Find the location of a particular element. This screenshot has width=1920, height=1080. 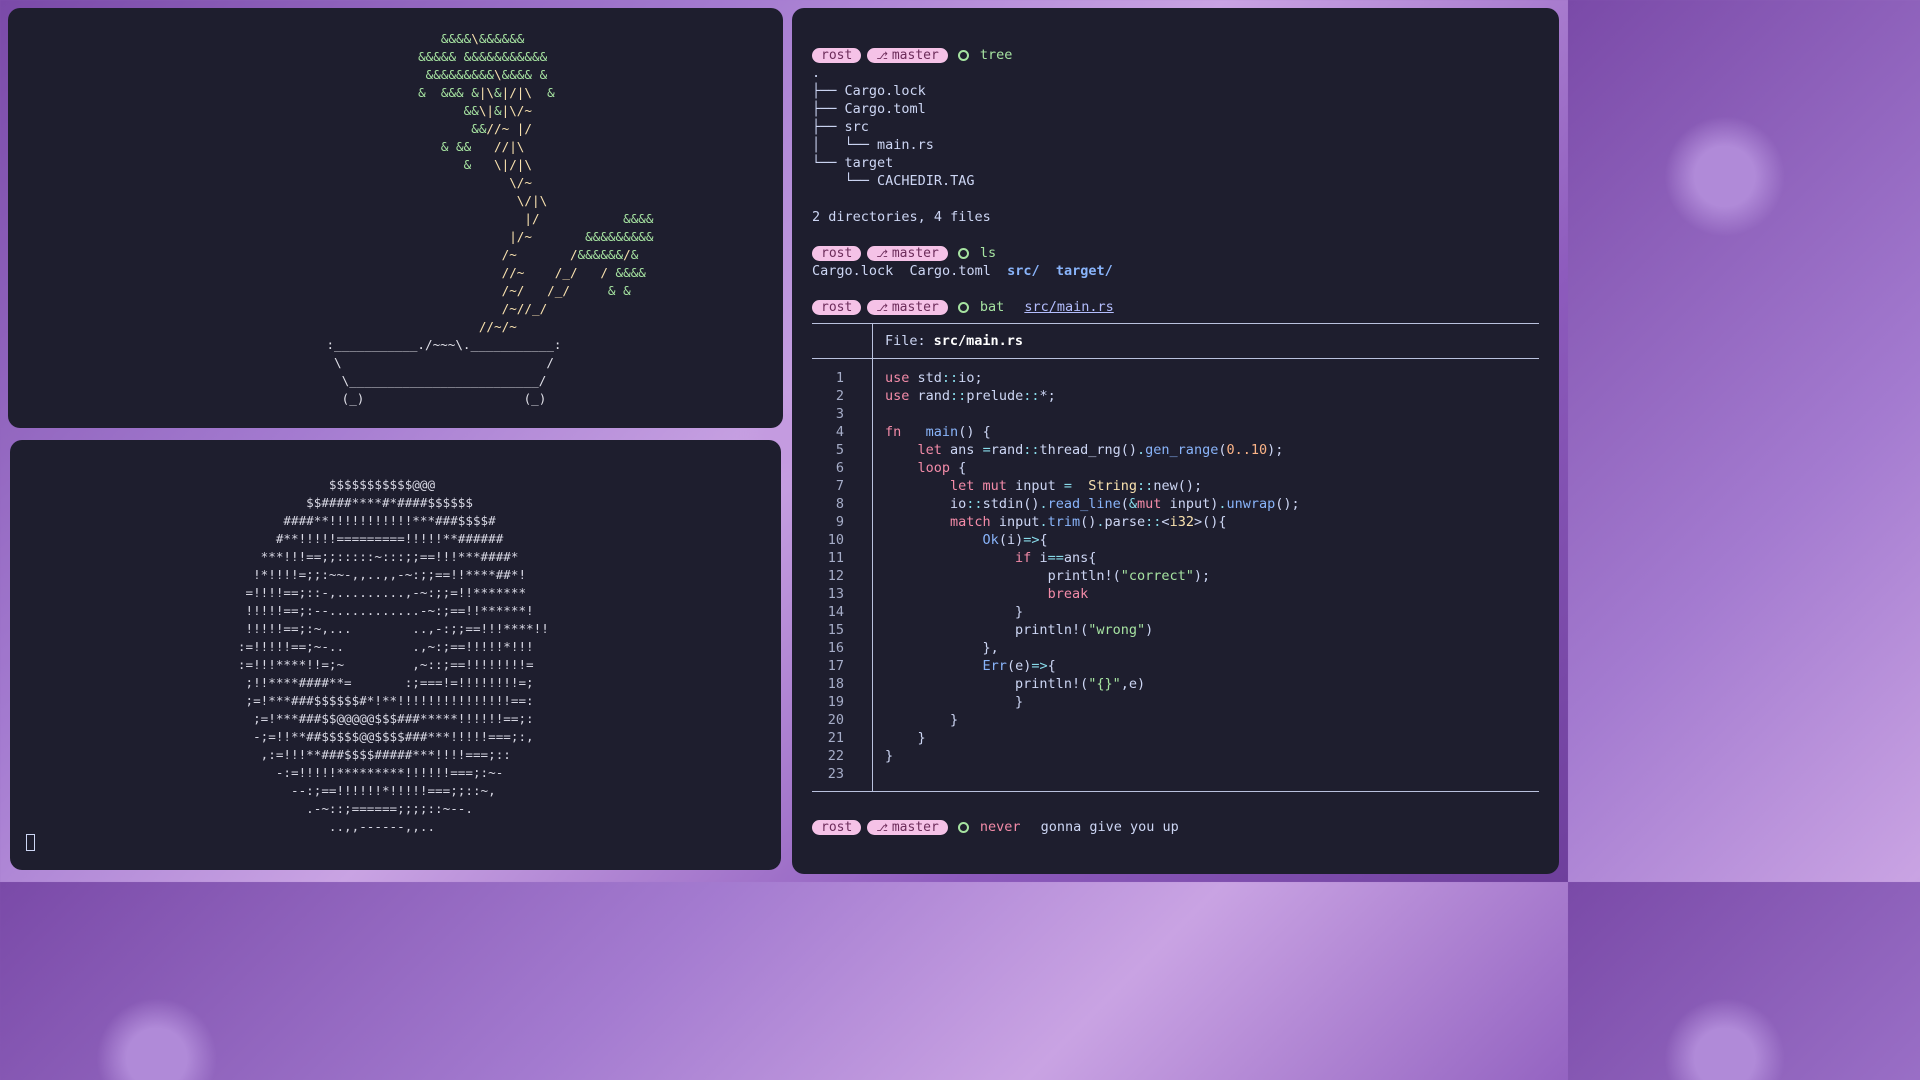

prompt-line: rost ⎇ master tree is located at coordinates (1175, 55).